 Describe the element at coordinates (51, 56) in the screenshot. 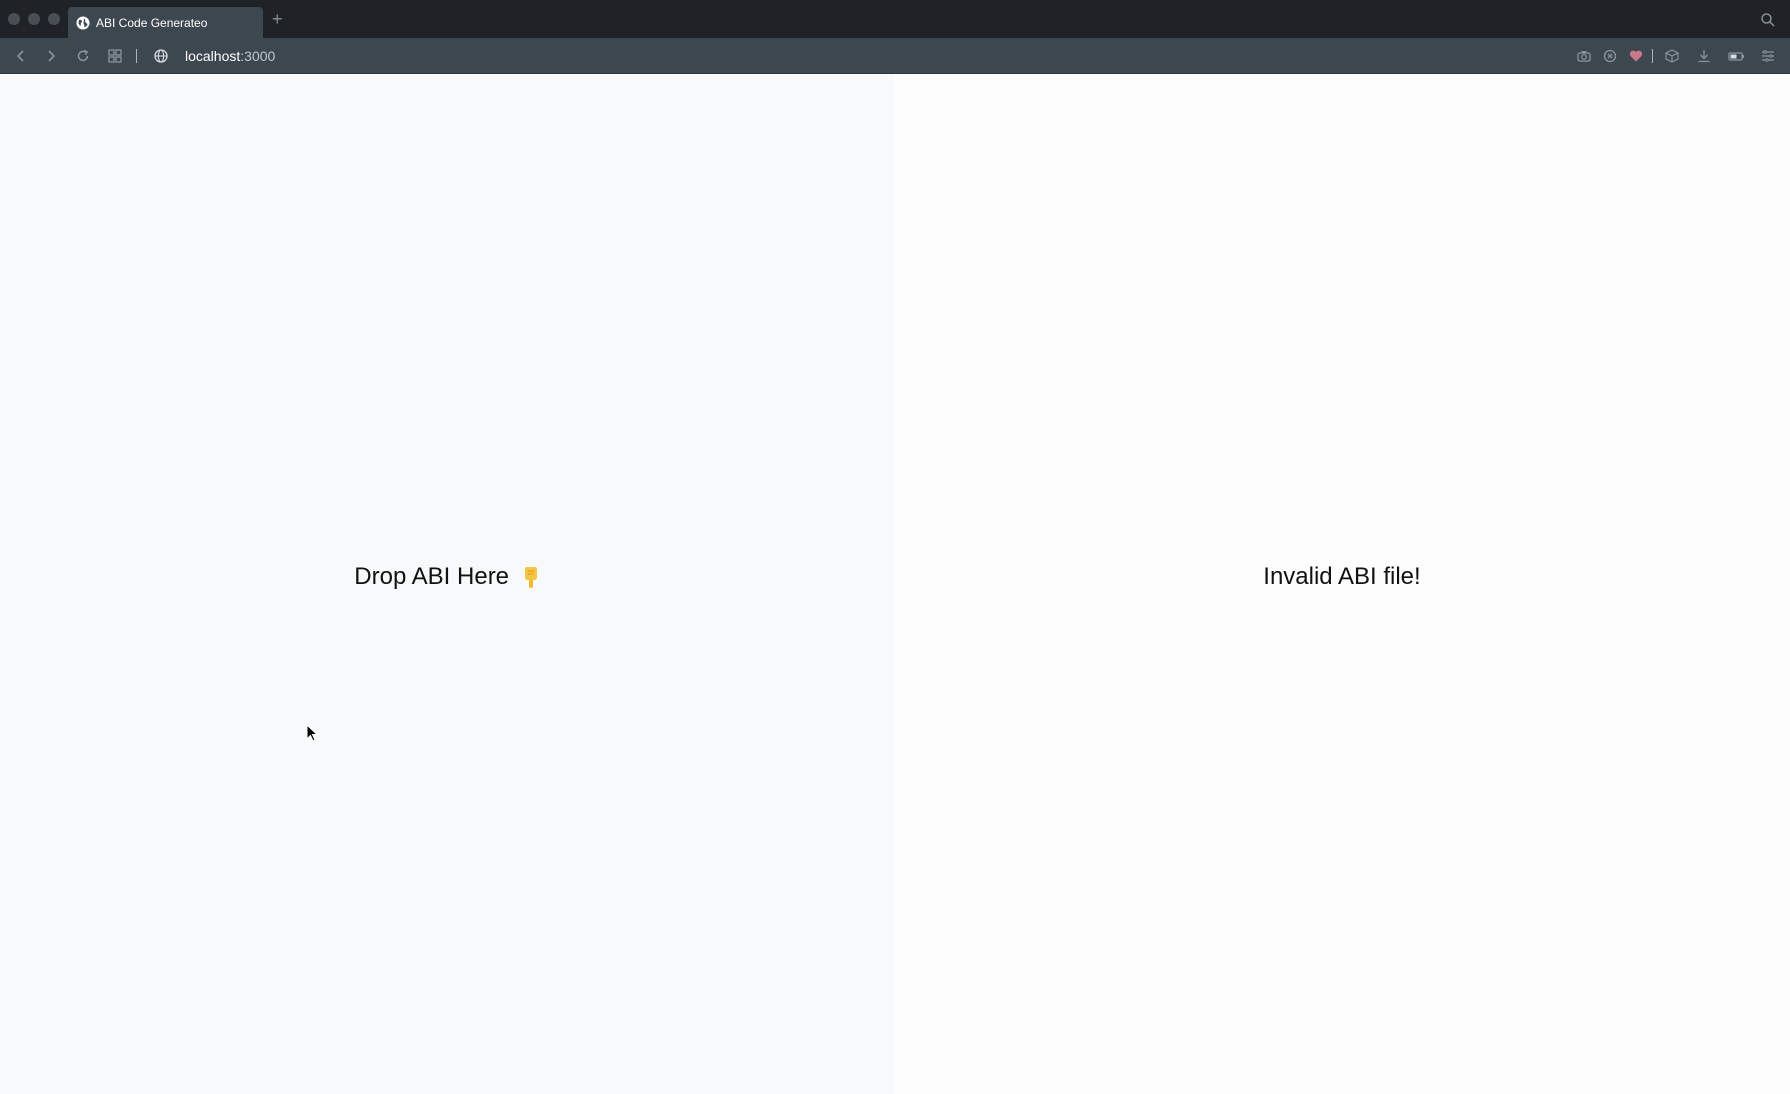

I see `forward-arrow-icon` at that location.